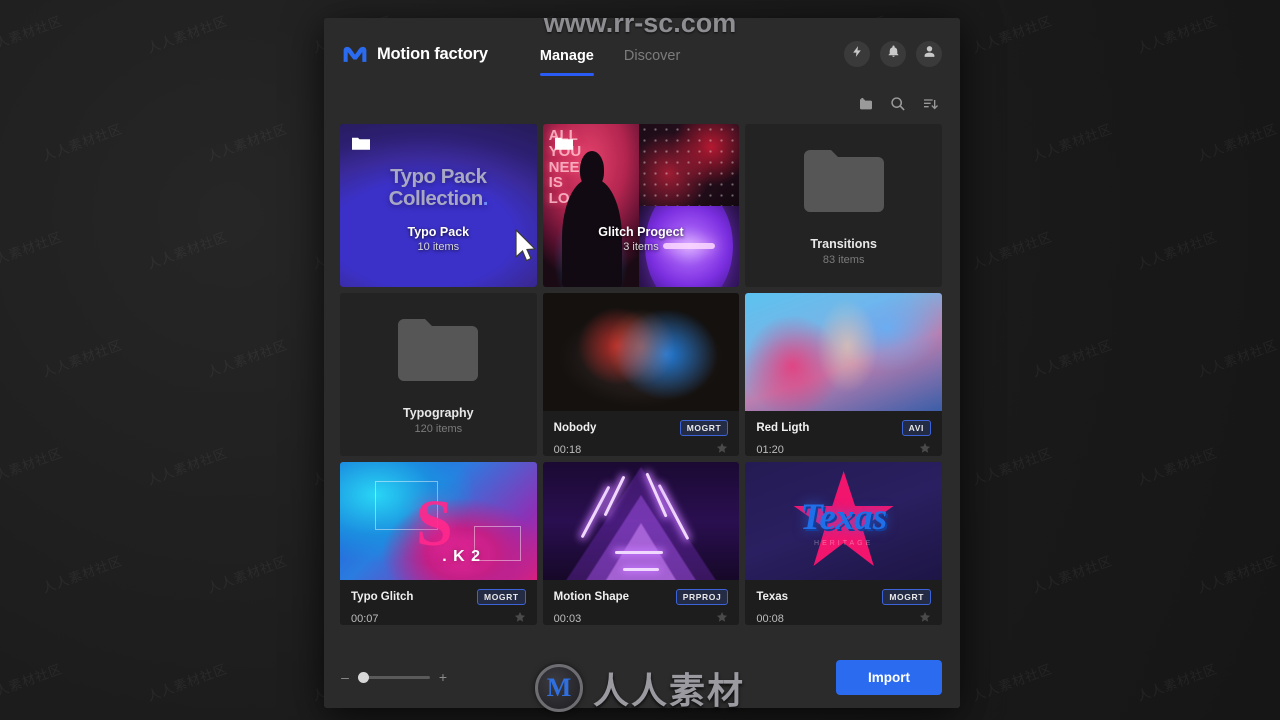 Image resolution: width=1280 pixels, height=720 pixels. I want to click on art-texas-wordmark: Texas, so click(844, 518).